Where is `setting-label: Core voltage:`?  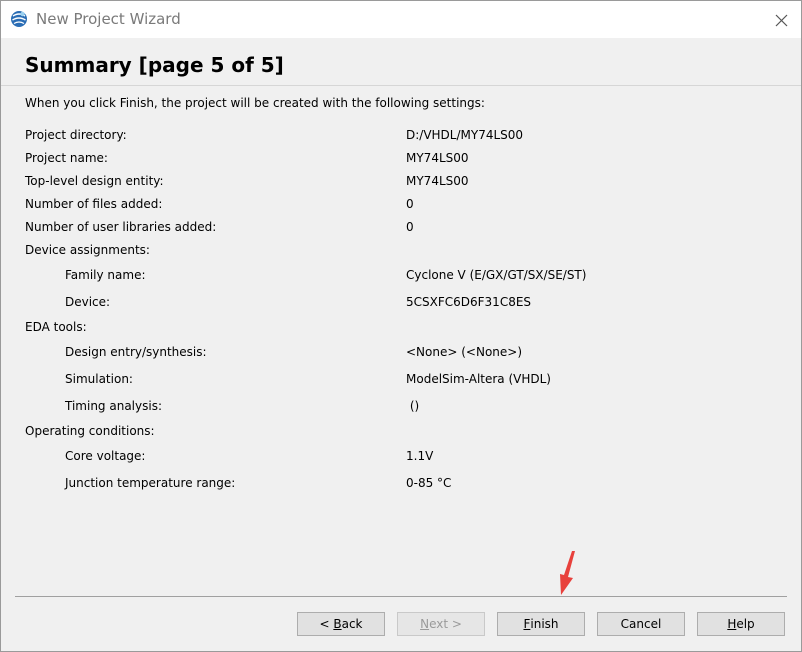
setting-label: Core voltage: is located at coordinates (105, 456).